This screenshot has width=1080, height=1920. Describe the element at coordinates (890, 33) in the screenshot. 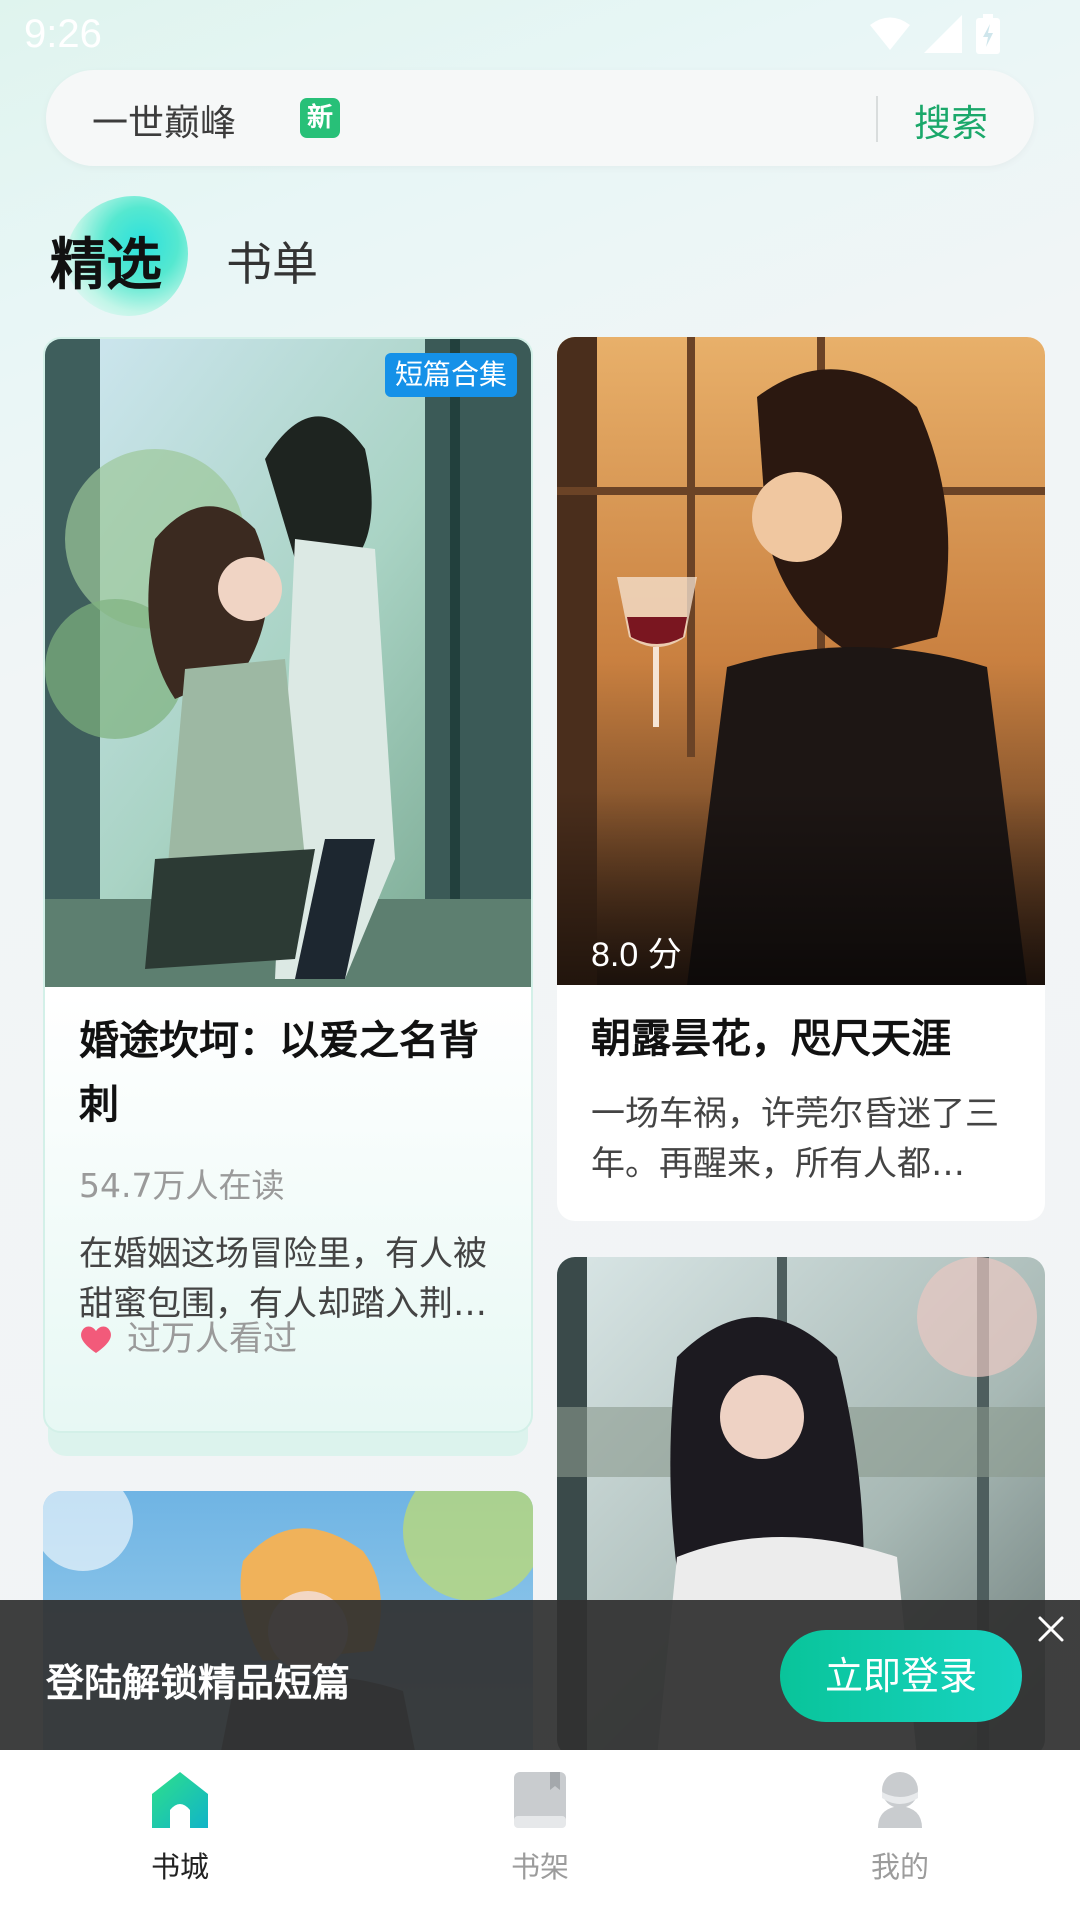

I see `wifi-icon` at that location.